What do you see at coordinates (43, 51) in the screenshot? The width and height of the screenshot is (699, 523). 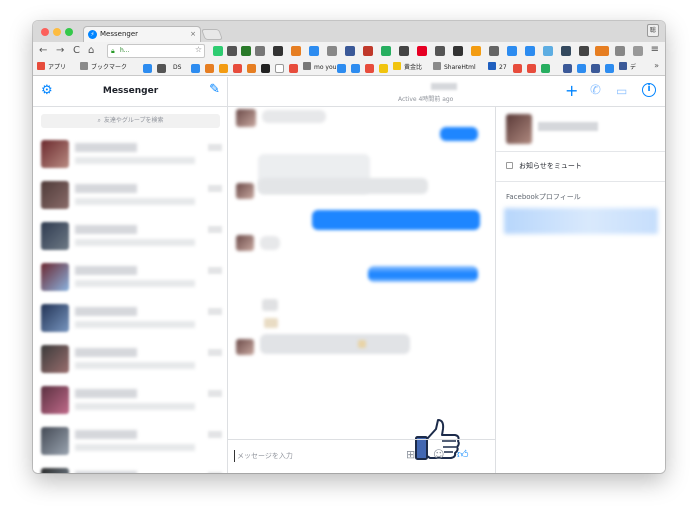 I see `back-button: ←` at bounding box center [43, 51].